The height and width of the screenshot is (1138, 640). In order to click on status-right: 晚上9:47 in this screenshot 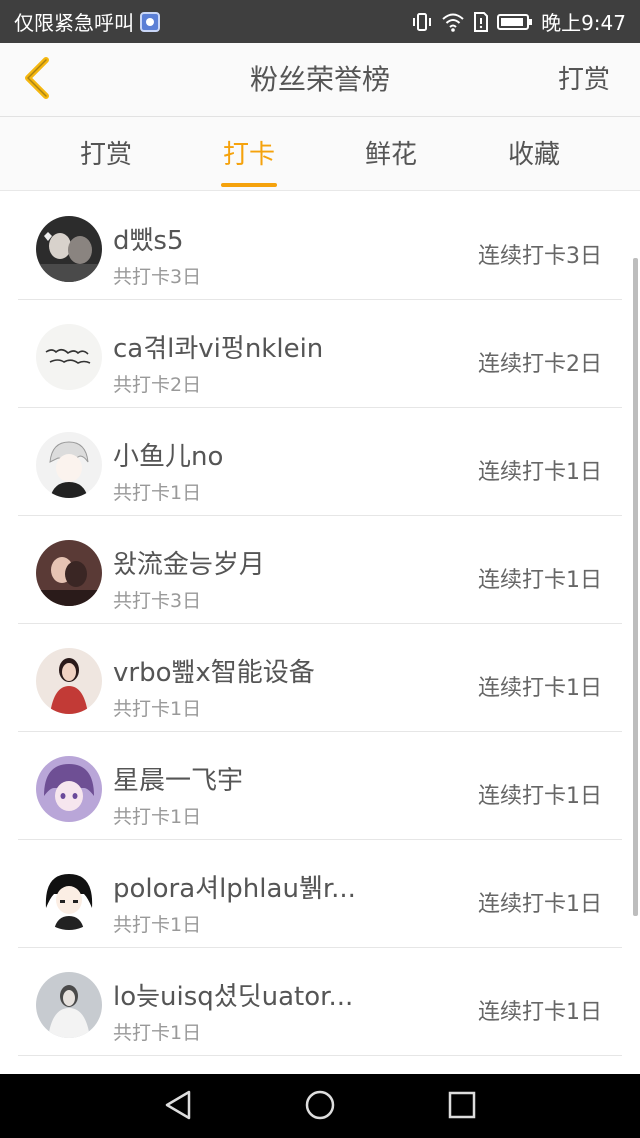, I will do `click(518, 21)`.